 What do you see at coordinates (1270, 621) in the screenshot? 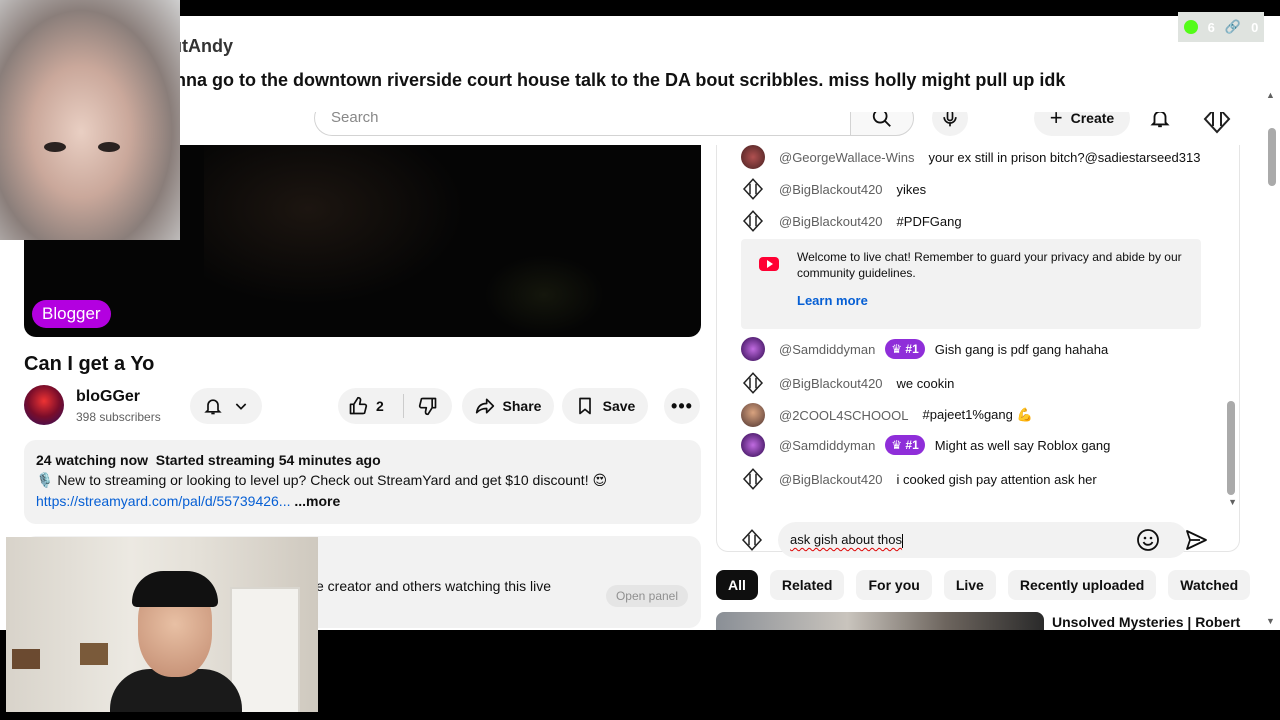
I see `page-scroll-down-icon: ▼` at bounding box center [1270, 621].